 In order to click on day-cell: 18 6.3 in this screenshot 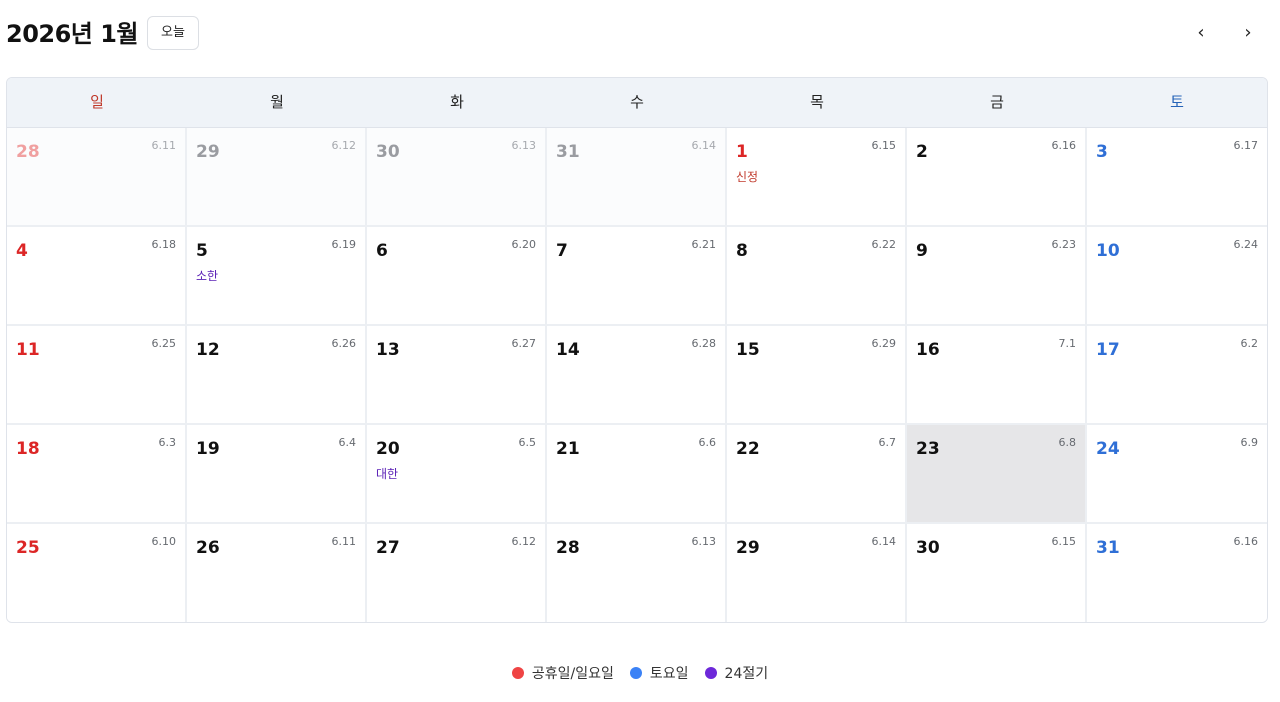, I will do `click(97, 474)`.